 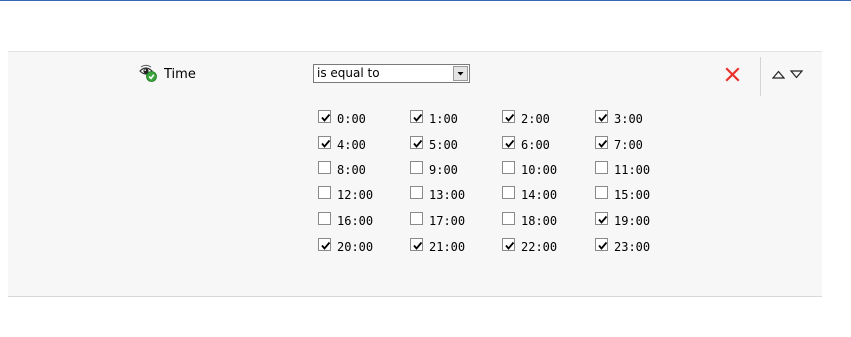 What do you see at coordinates (351, 145) in the screenshot?
I see `hour-label: 4:00` at bounding box center [351, 145].